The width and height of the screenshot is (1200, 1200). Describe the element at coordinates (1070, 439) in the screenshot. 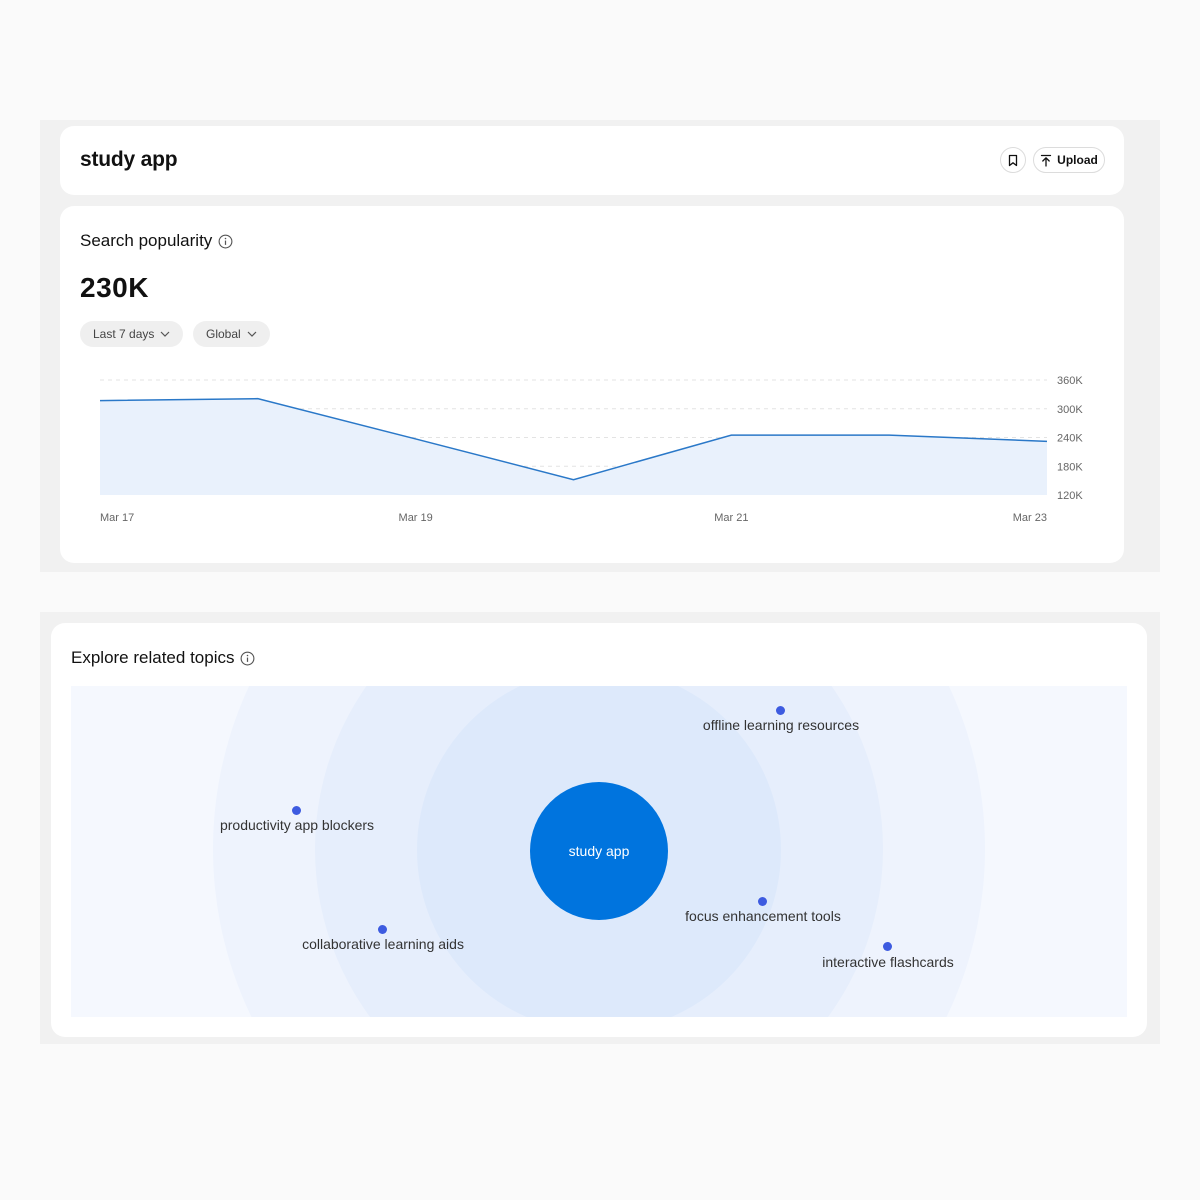

I see `y-tick-label: 240K` at that location.